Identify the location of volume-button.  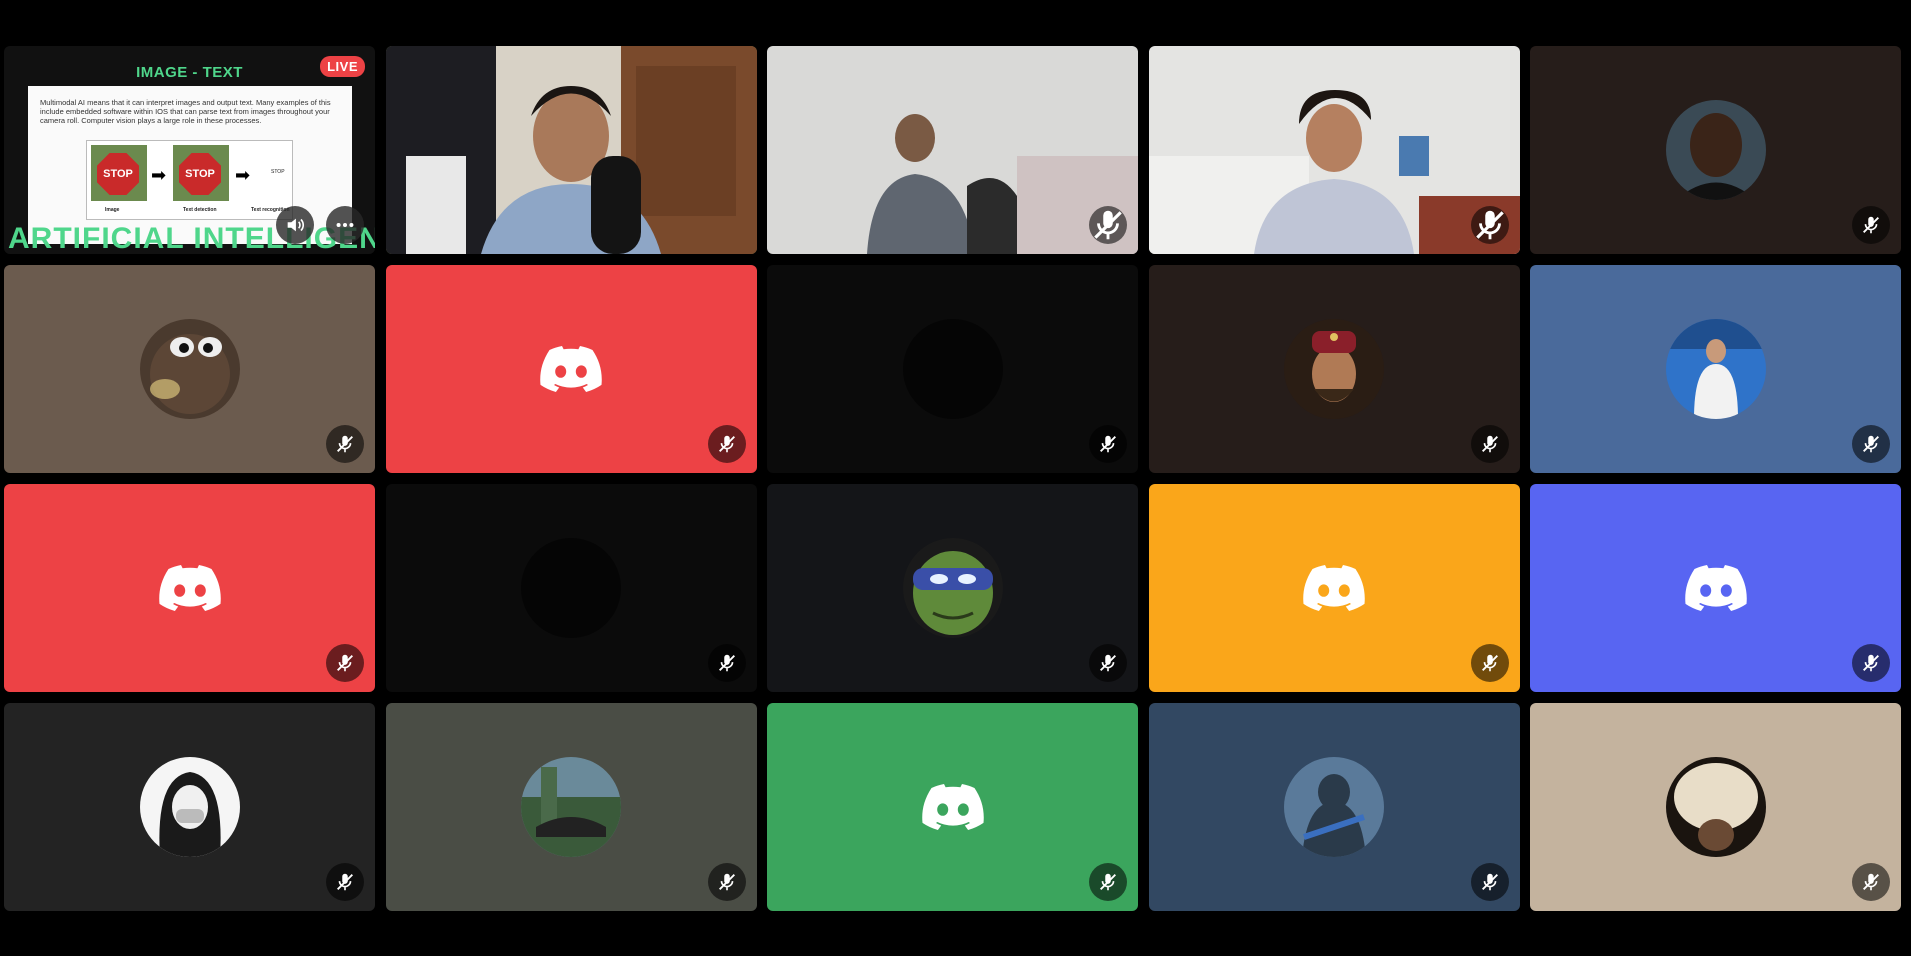
(295, 225).